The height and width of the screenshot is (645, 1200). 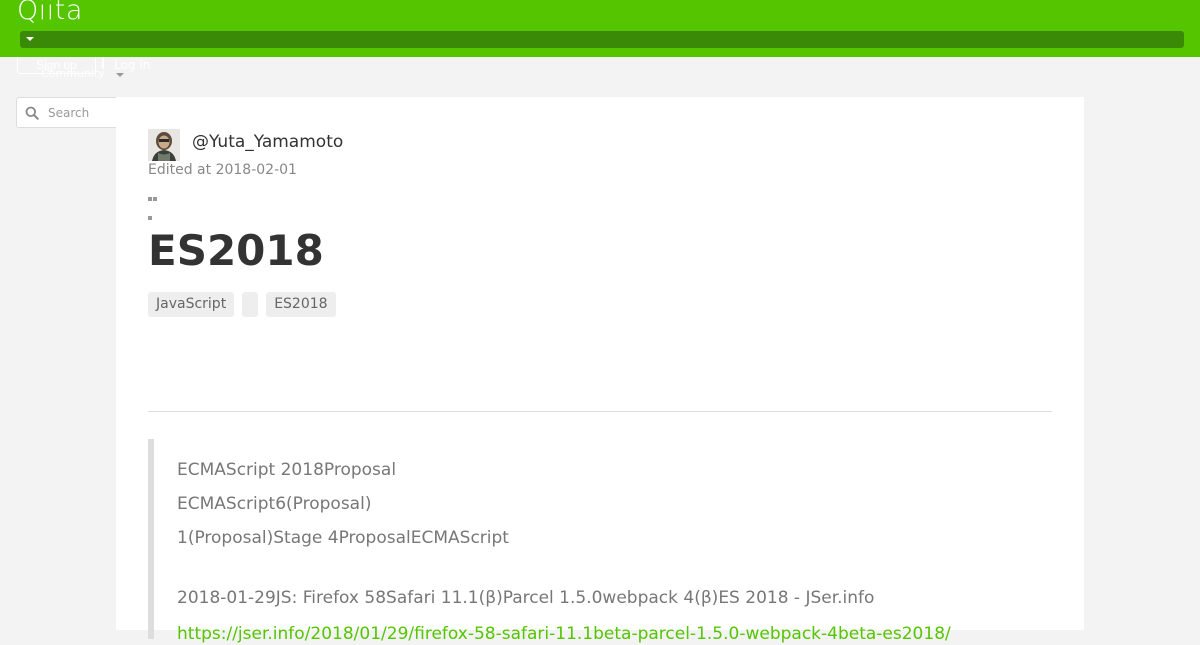 What do you see at coordinates (602, 39) in the screenshot?
I see `community-menu-bar` at bounding box center [602, 39].